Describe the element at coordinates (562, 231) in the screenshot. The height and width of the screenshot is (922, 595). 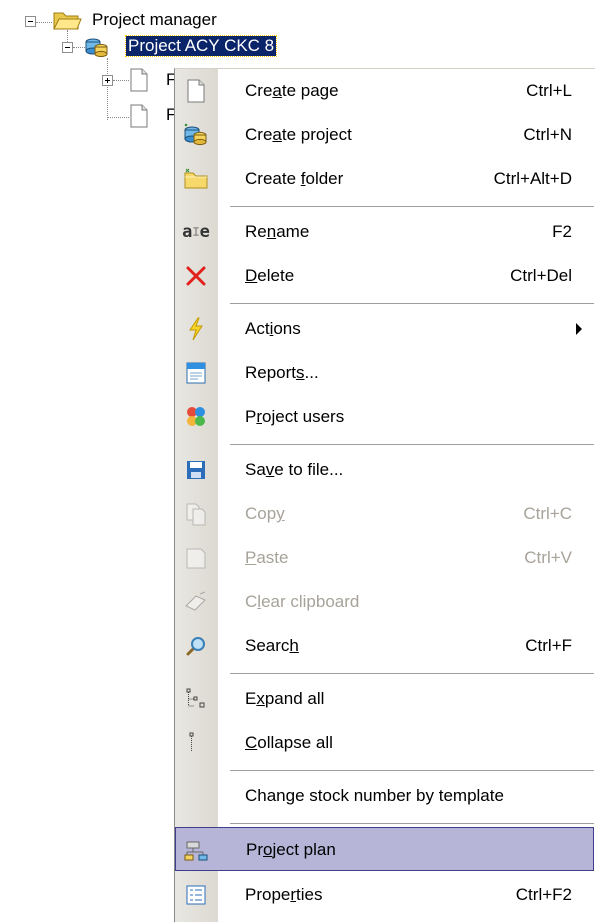
I see `shortcut-label: F2` at that location.